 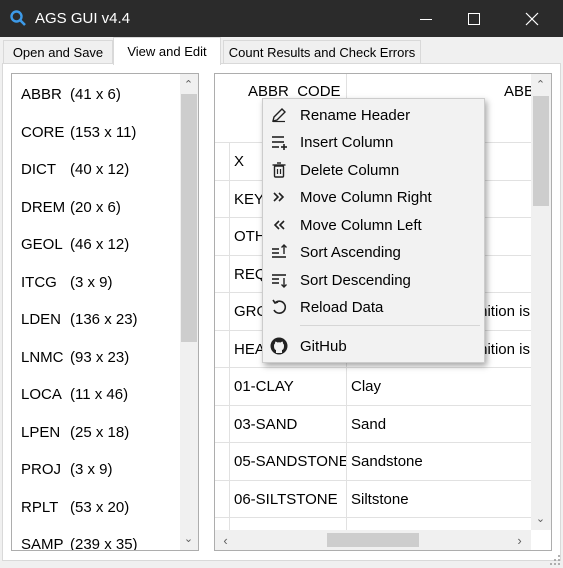 I want to click on list-item: LDEN (136 x 23), so click(x=79, y=319).